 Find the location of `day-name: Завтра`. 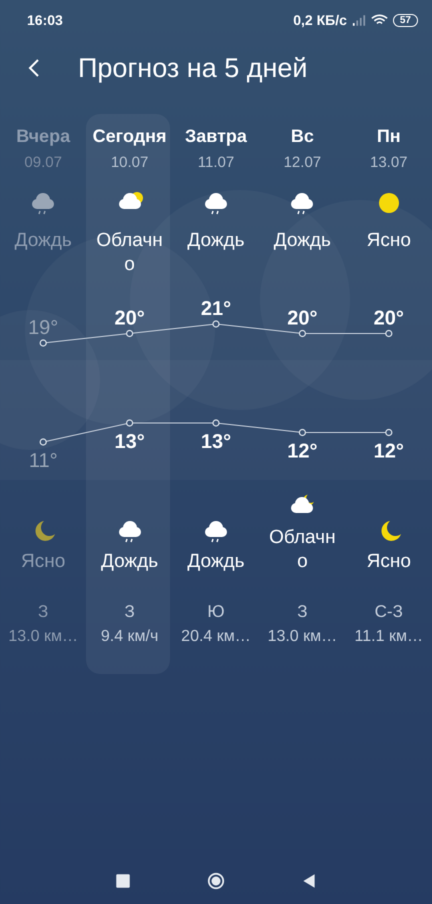

day-name: Завтра is located at coordinates (216, 137).